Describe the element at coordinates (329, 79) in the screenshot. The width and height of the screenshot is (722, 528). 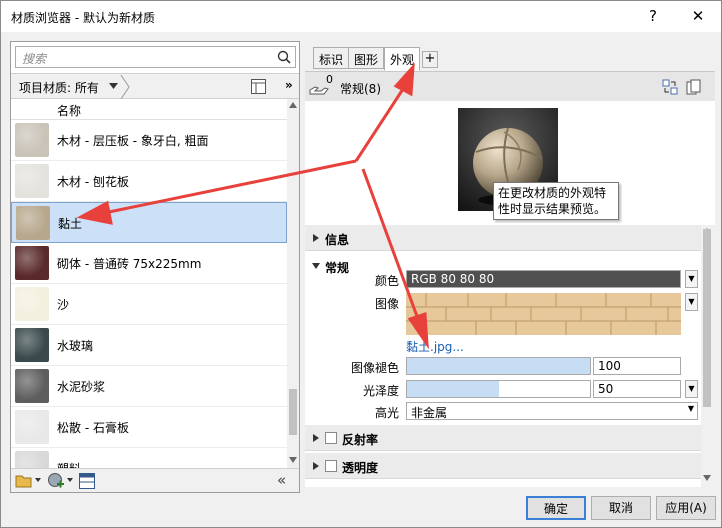
I see `asset-count-badge: 0` at that location.